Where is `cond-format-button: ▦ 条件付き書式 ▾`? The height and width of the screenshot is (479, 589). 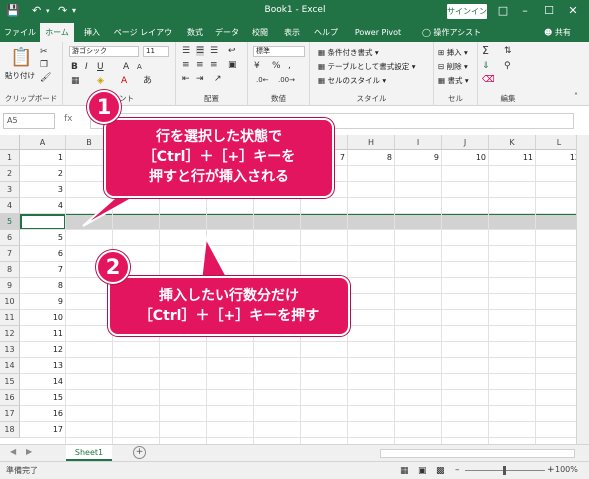 cond-format-button: ▦ 条件付き書式 ▾ is located at coordinates (348, 52).